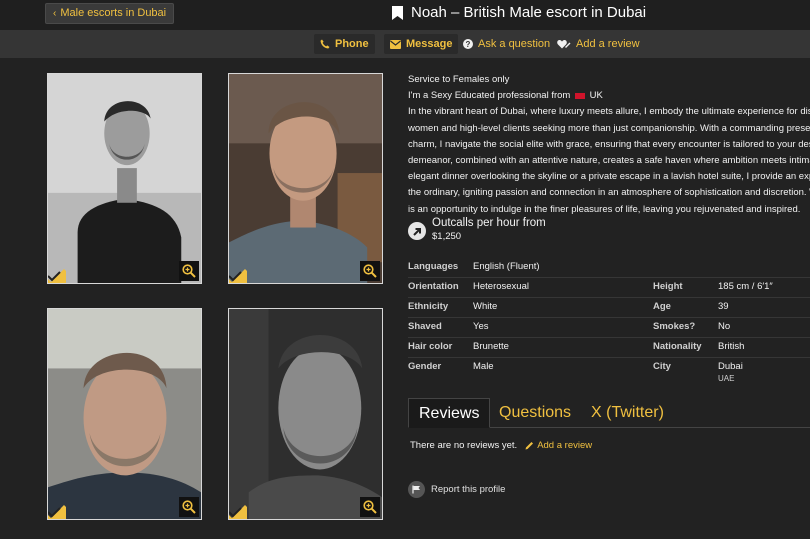 This screenshot has height=539, width=810. I want to click on question-circle-icon: ?, so click(468, 44).